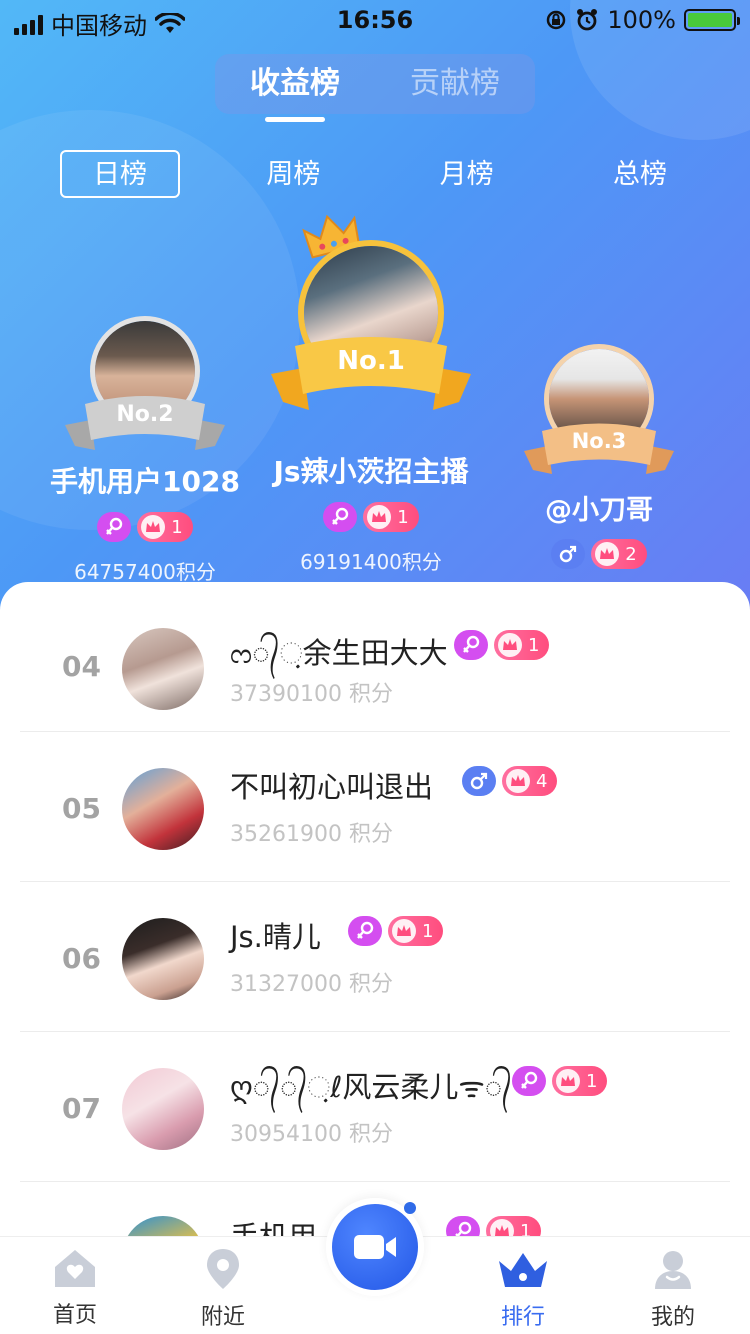  I want to click on level-badge: 2, so click(619, 554).